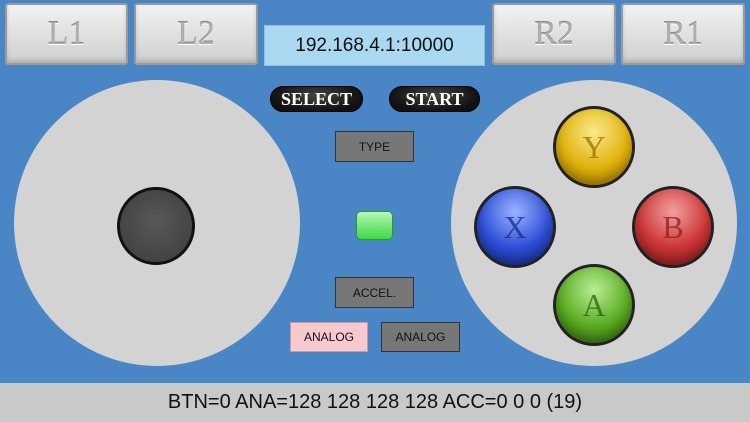 Image resolution: width=750 pixels, height=422 pixels. I want to click on x-button: X, so click(515, 227).